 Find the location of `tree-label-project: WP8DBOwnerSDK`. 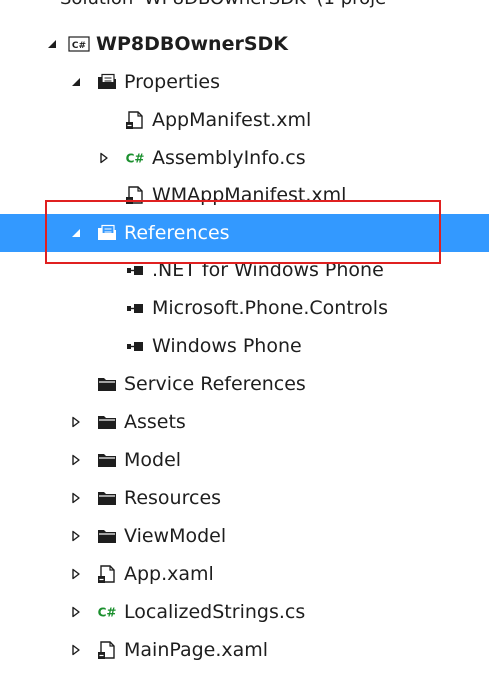

tree-label-project: WP8DBOwnerSDK is located at coordinates (192, 44).